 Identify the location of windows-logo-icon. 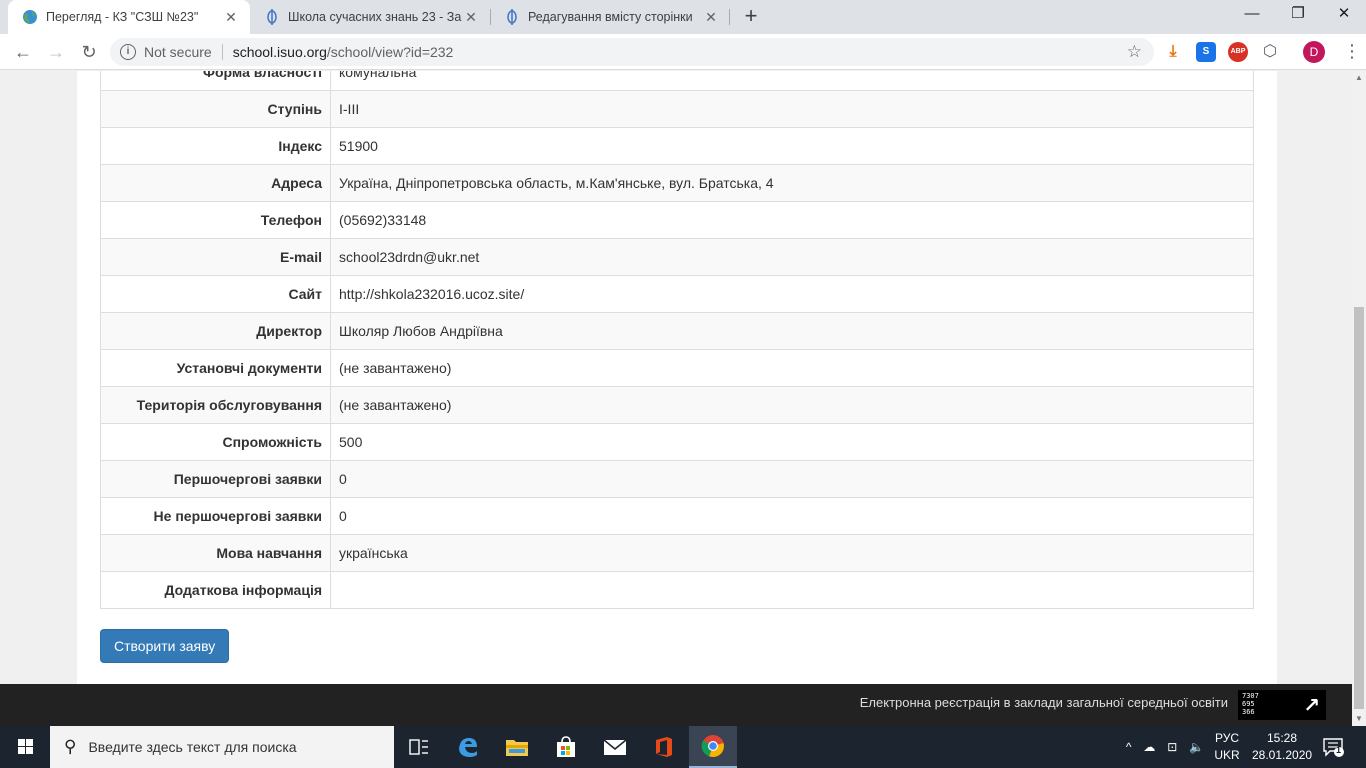
(25, 746).